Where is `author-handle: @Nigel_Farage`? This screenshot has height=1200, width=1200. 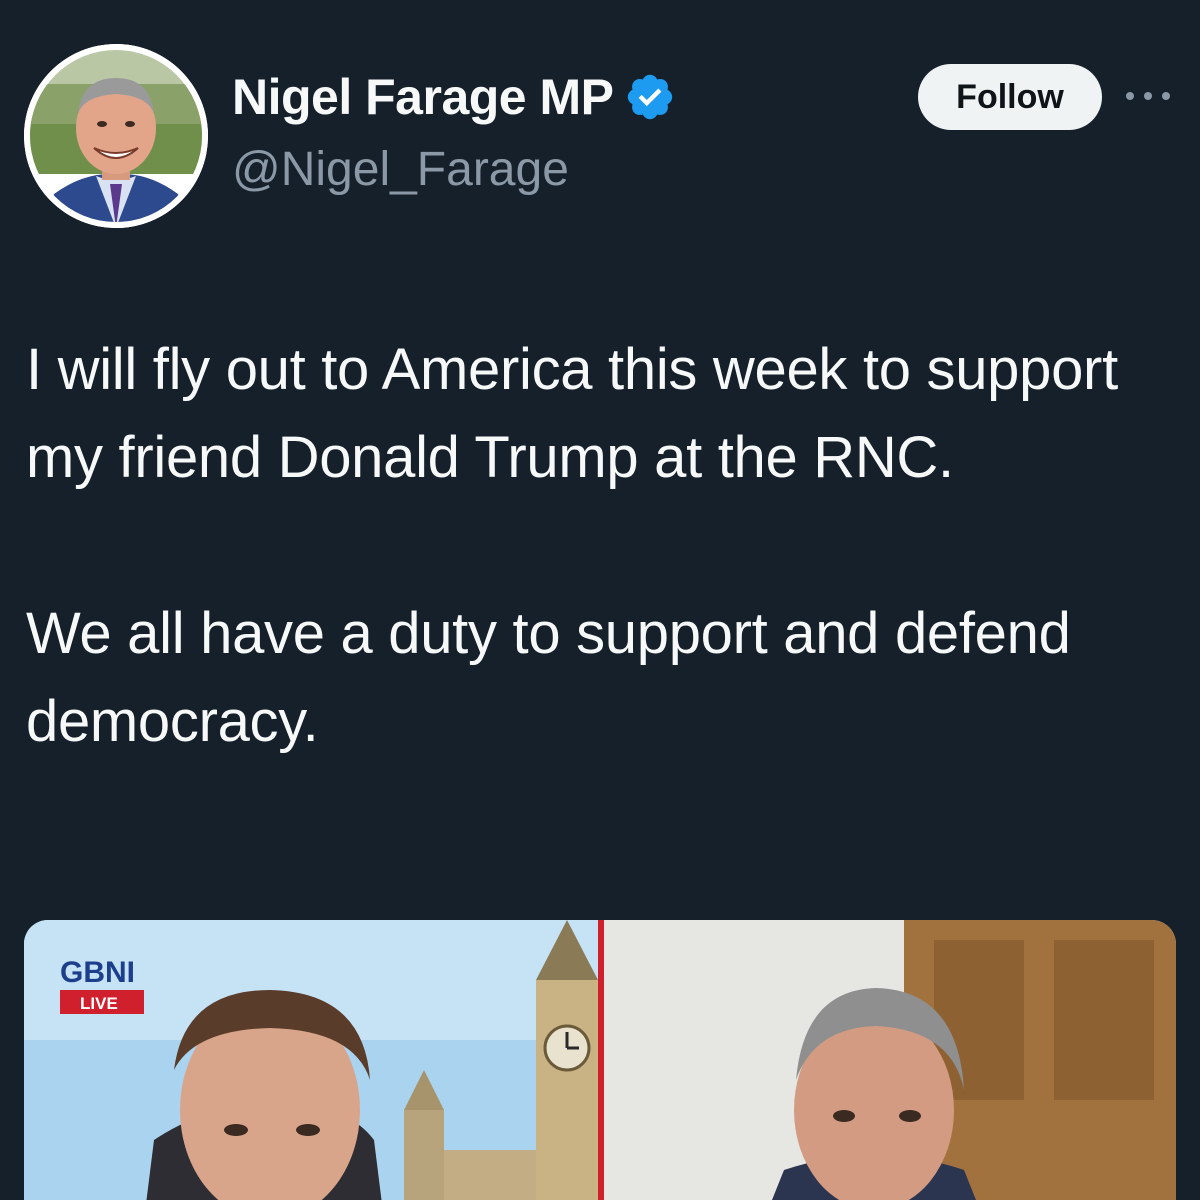
author-handle: @Nigel_Farage is located at coordinates (400, 169).